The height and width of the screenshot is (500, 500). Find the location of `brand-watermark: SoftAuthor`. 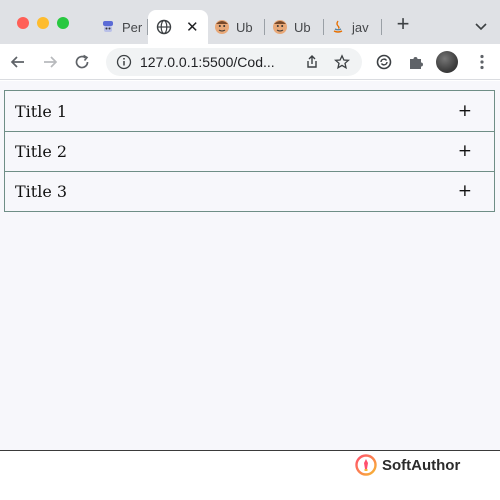

brand-watermark: SoftAuthor is located at coordinates (407, 465).